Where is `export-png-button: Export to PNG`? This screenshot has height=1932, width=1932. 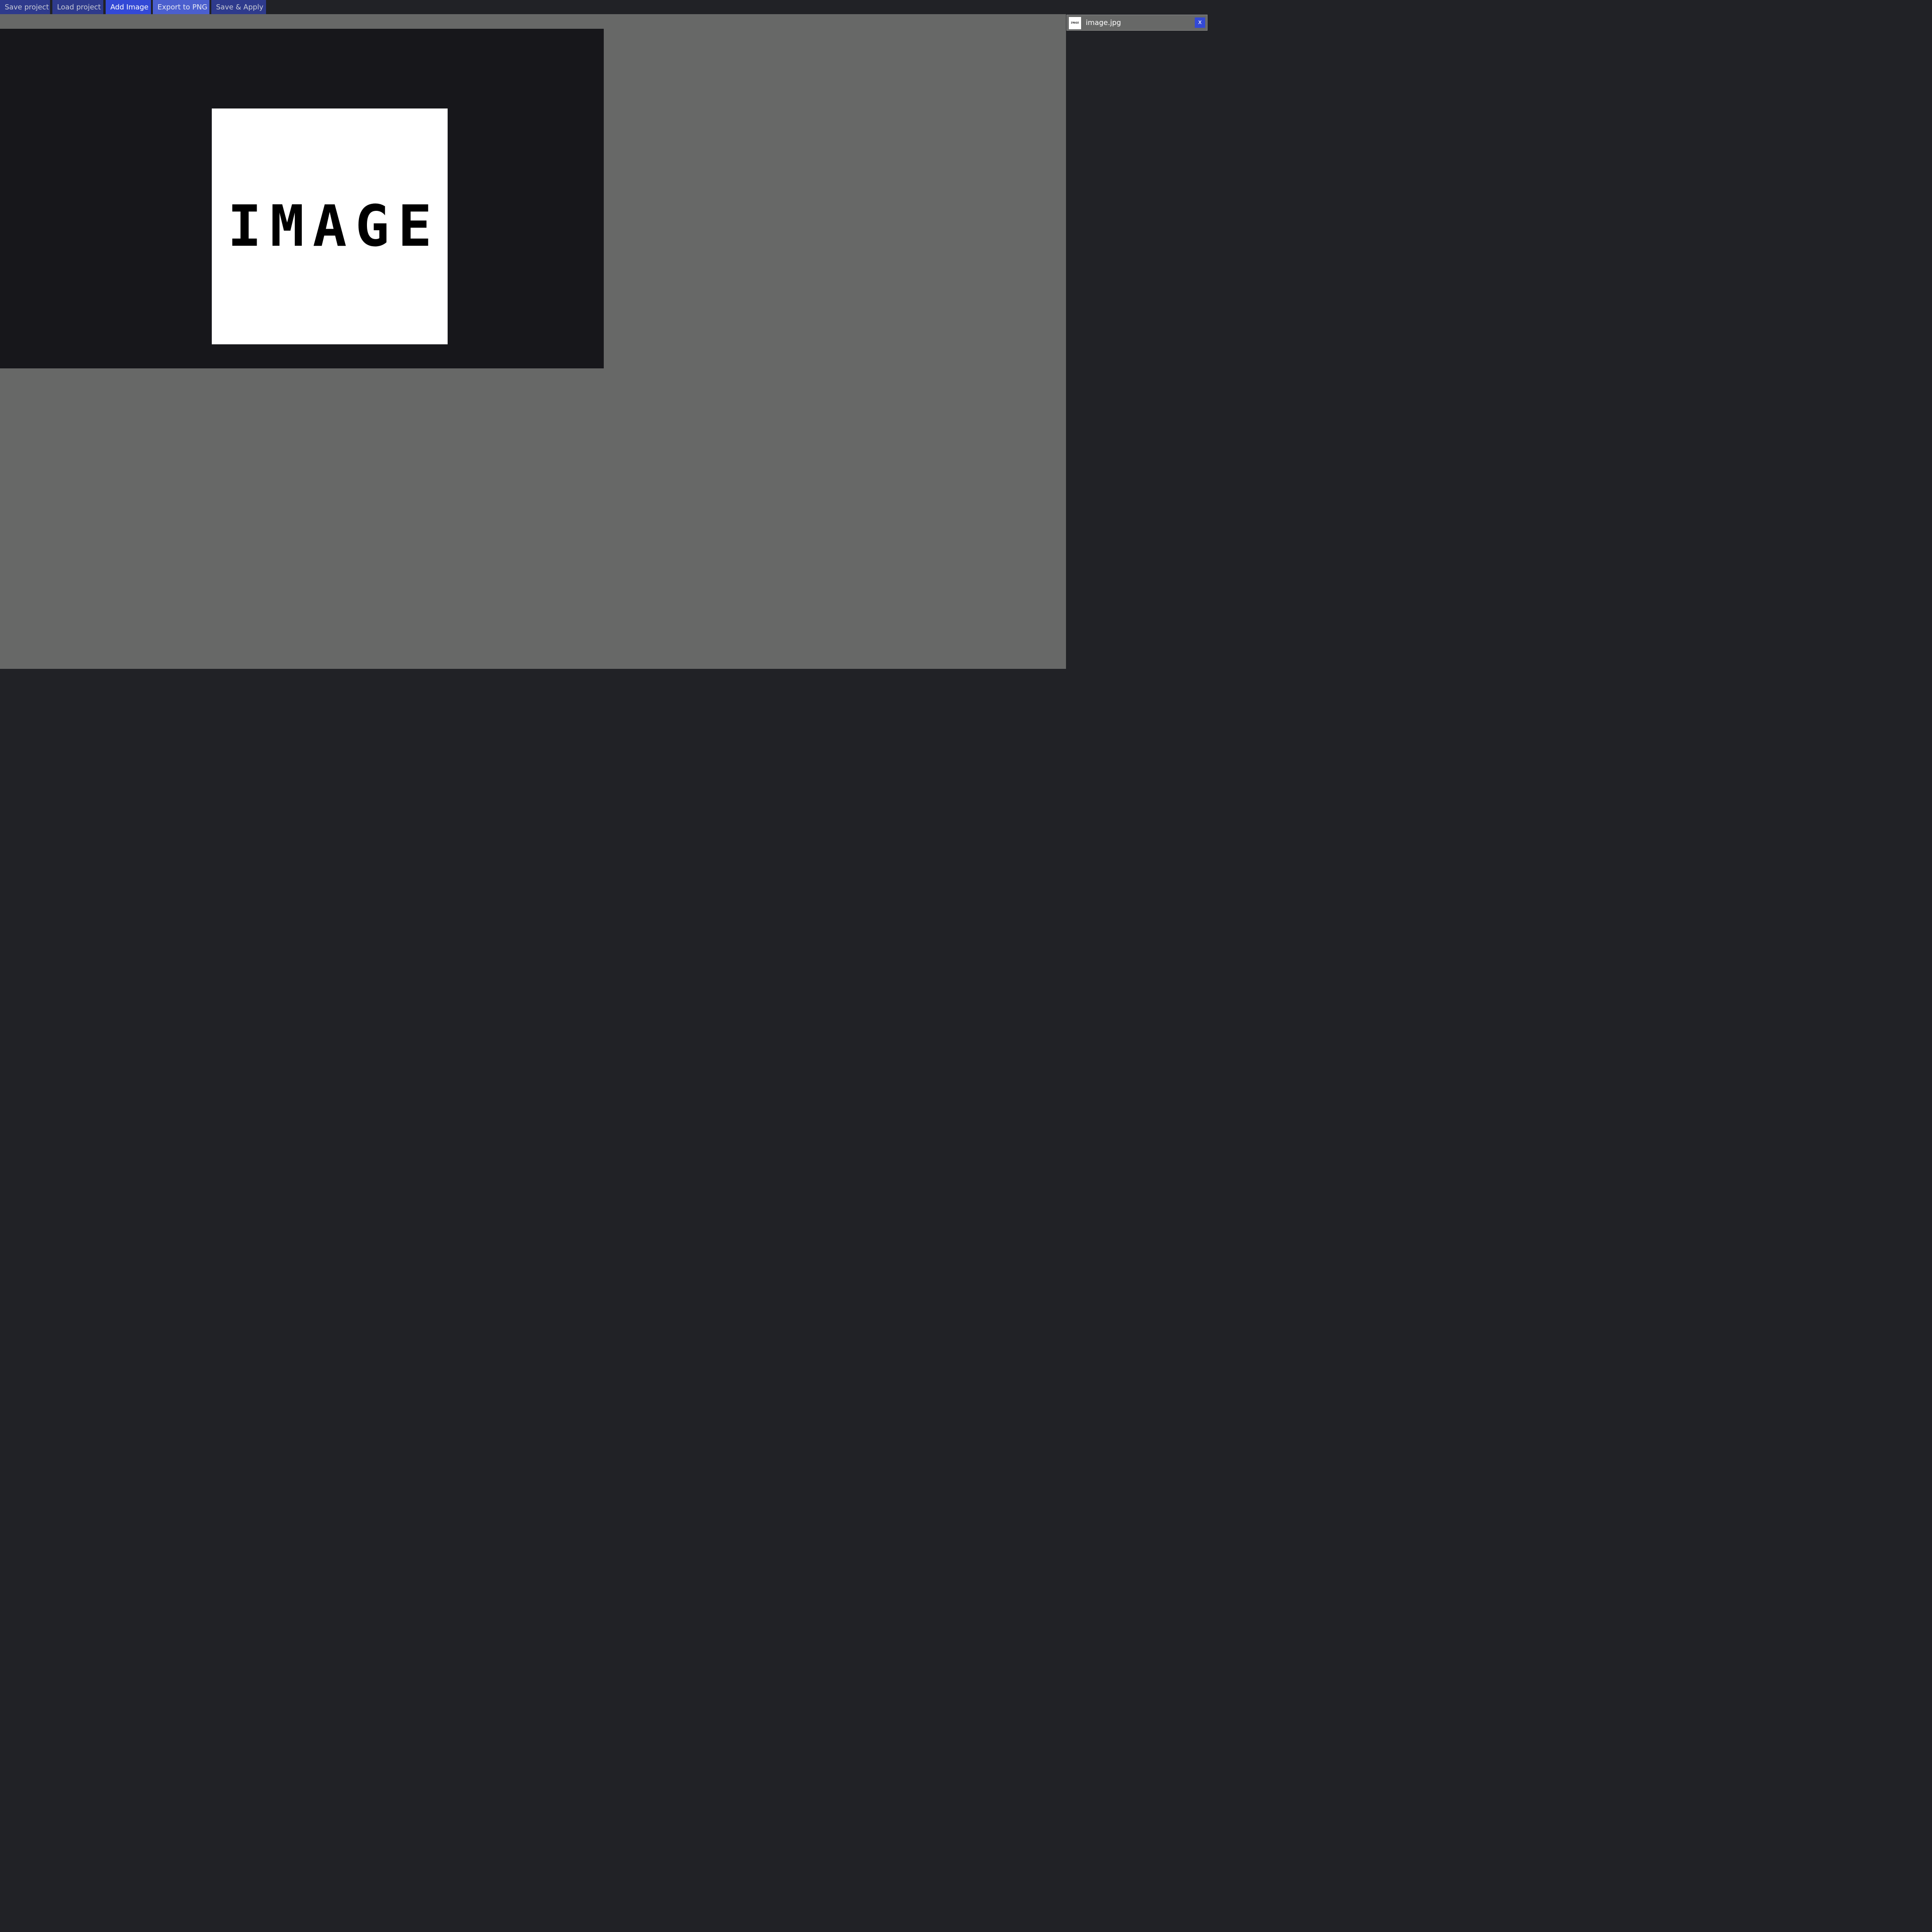 export-png-button: Export to PNG is located at coordinates (181, 7).